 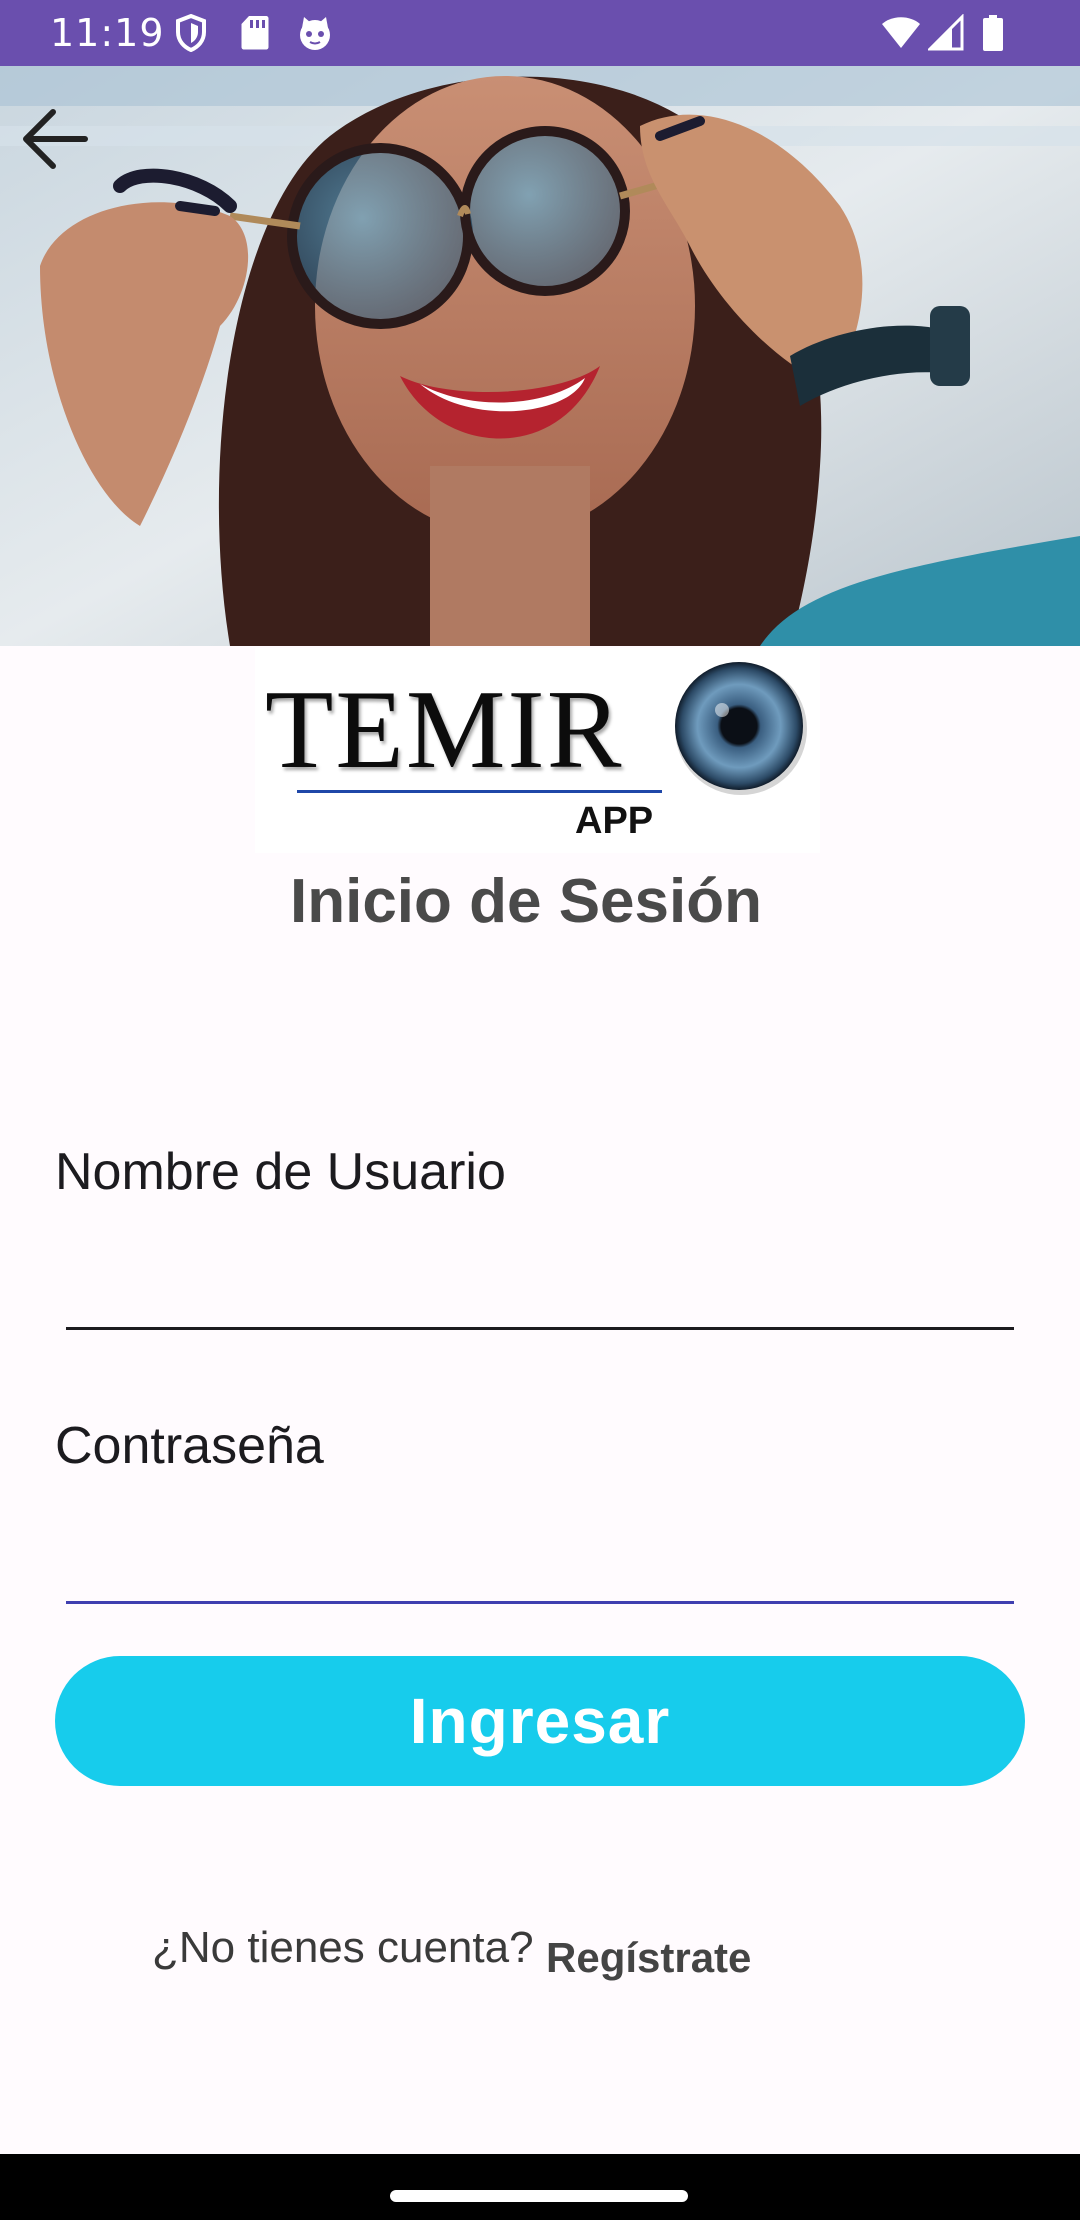 I want to click on password-underline, so click(x=540, y=1602).